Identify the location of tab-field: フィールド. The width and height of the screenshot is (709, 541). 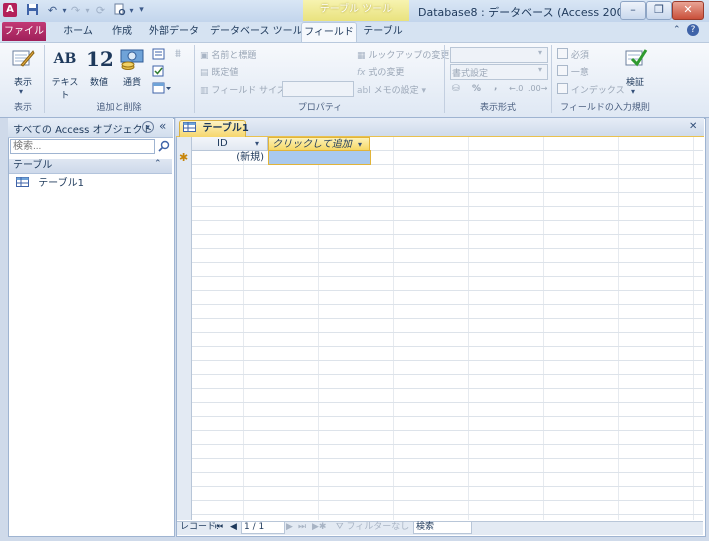
(329, 32).